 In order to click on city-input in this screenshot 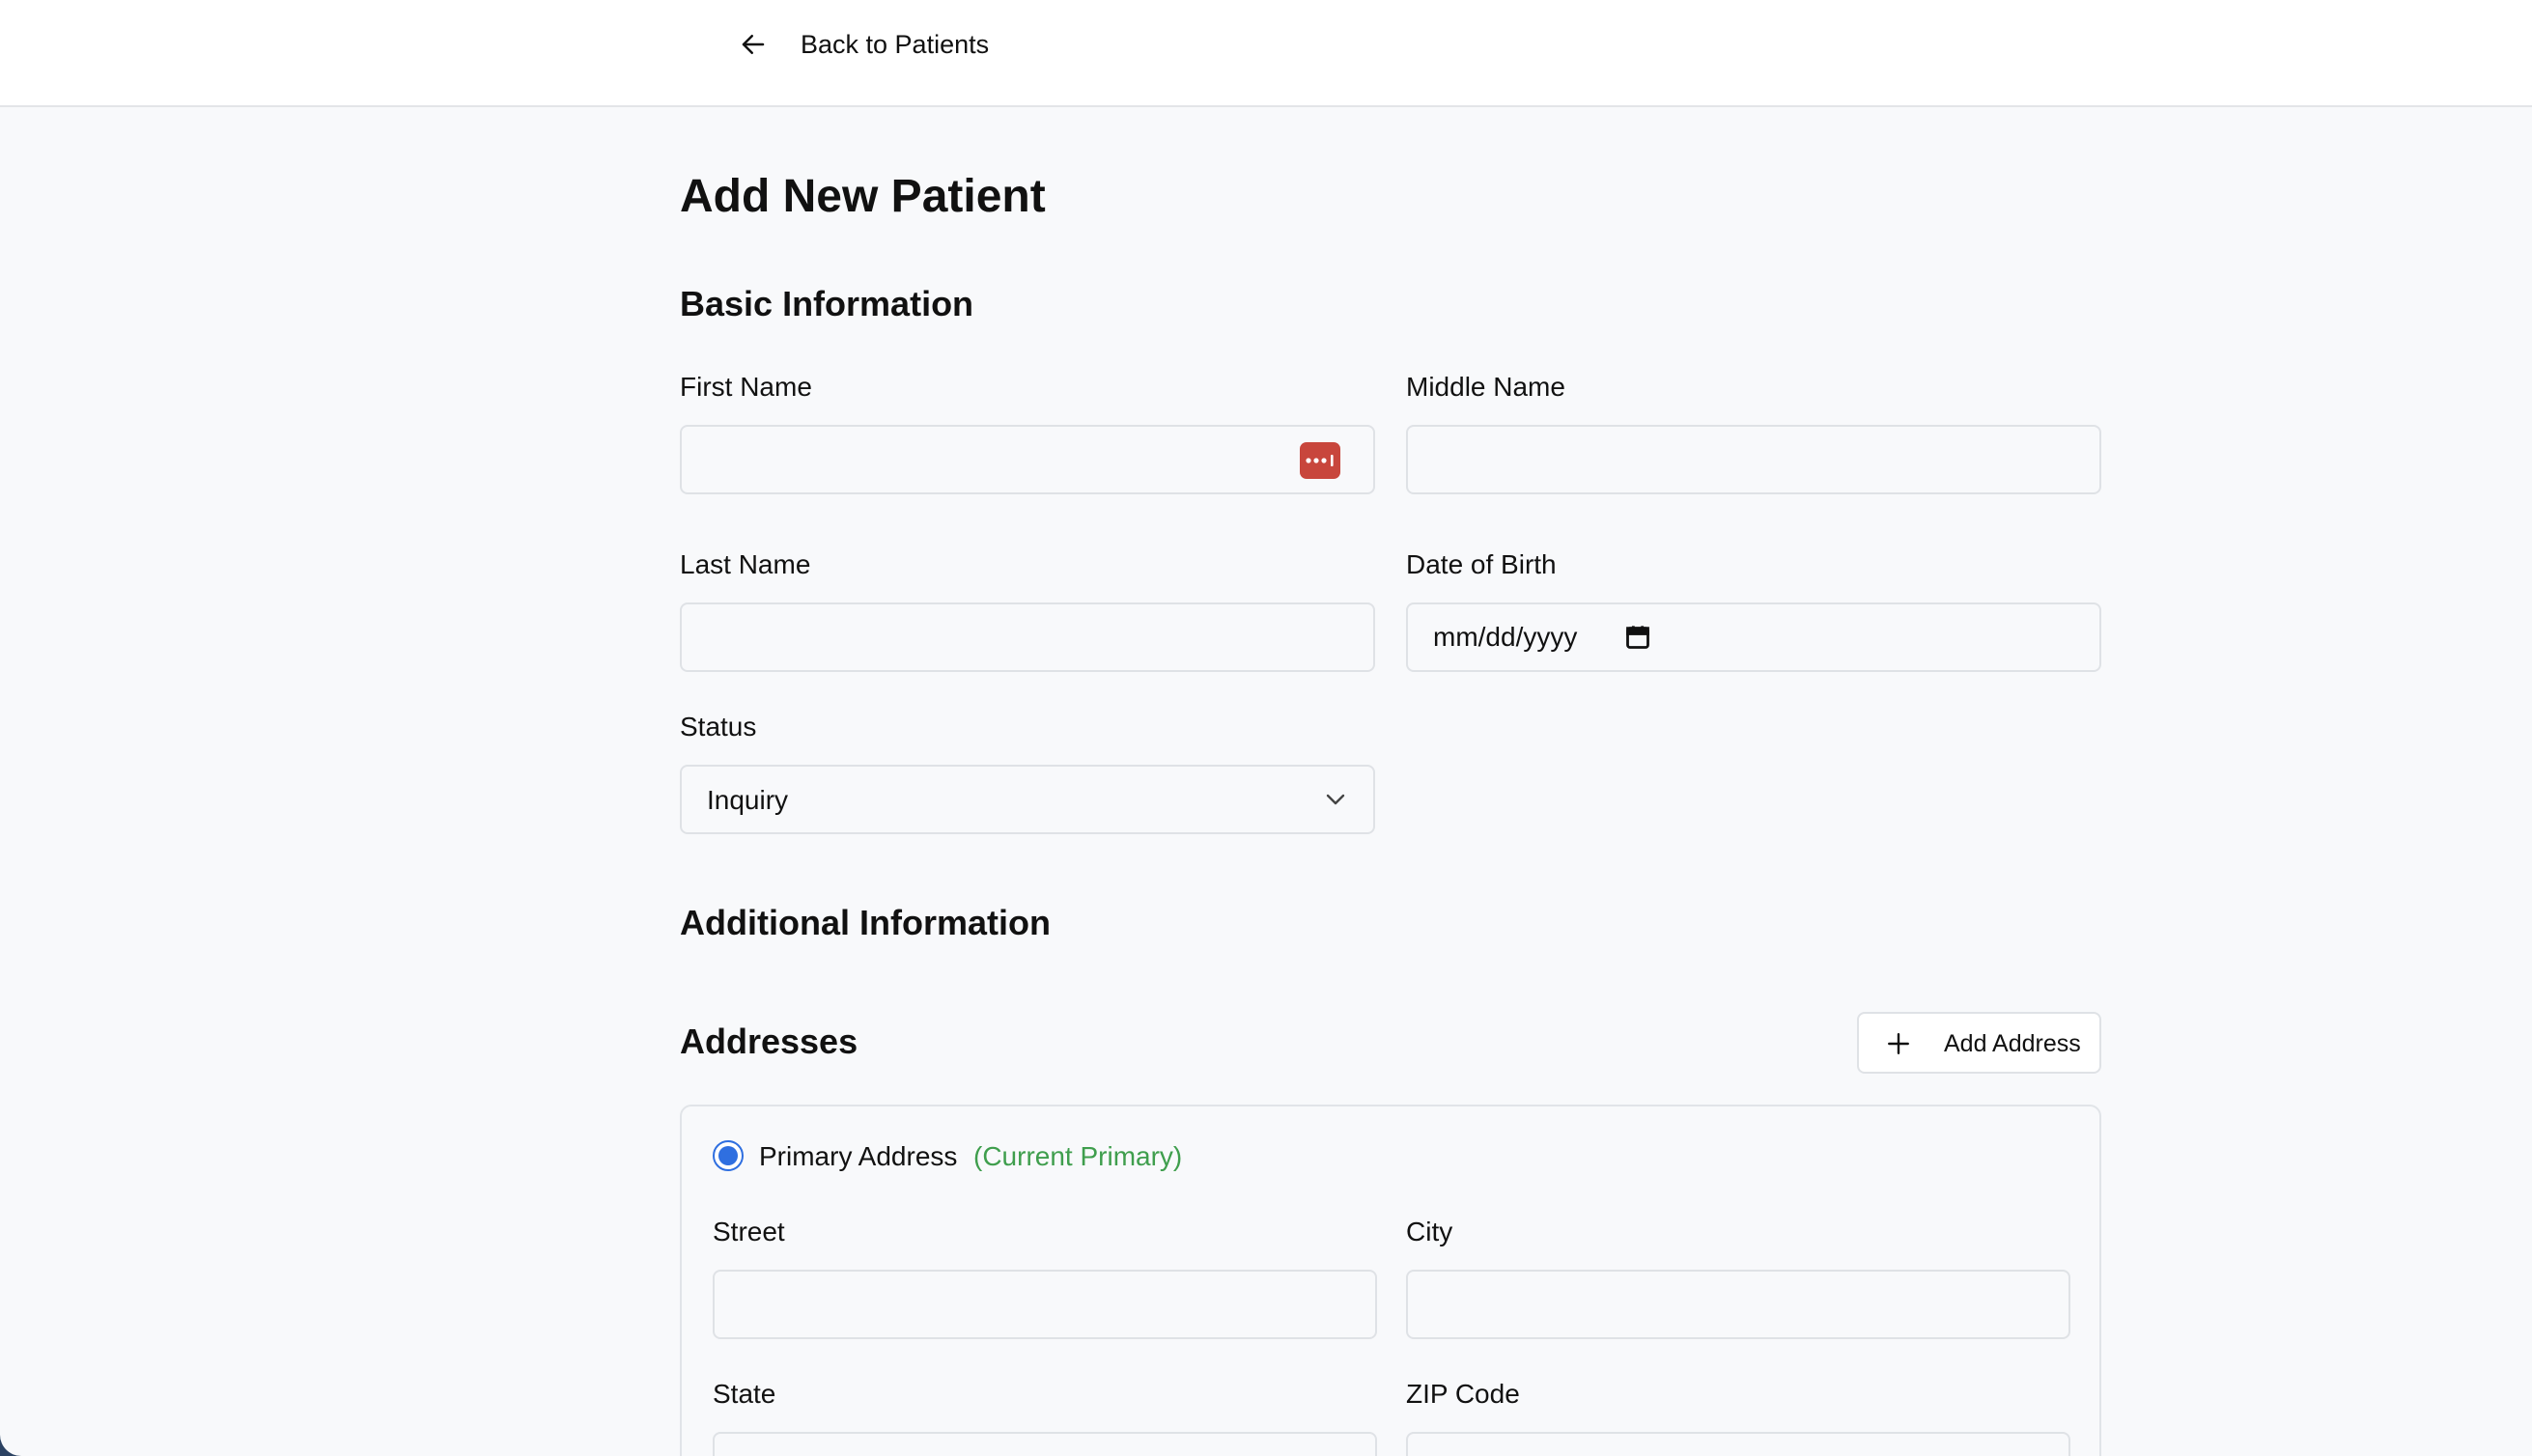, I will do `click(1738, 1305)`.